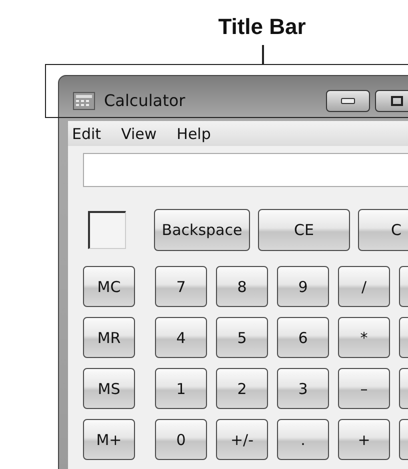  Describe the element at coordinates (193, 133) in the screenshot. I see `menu-item: Help` at that location.